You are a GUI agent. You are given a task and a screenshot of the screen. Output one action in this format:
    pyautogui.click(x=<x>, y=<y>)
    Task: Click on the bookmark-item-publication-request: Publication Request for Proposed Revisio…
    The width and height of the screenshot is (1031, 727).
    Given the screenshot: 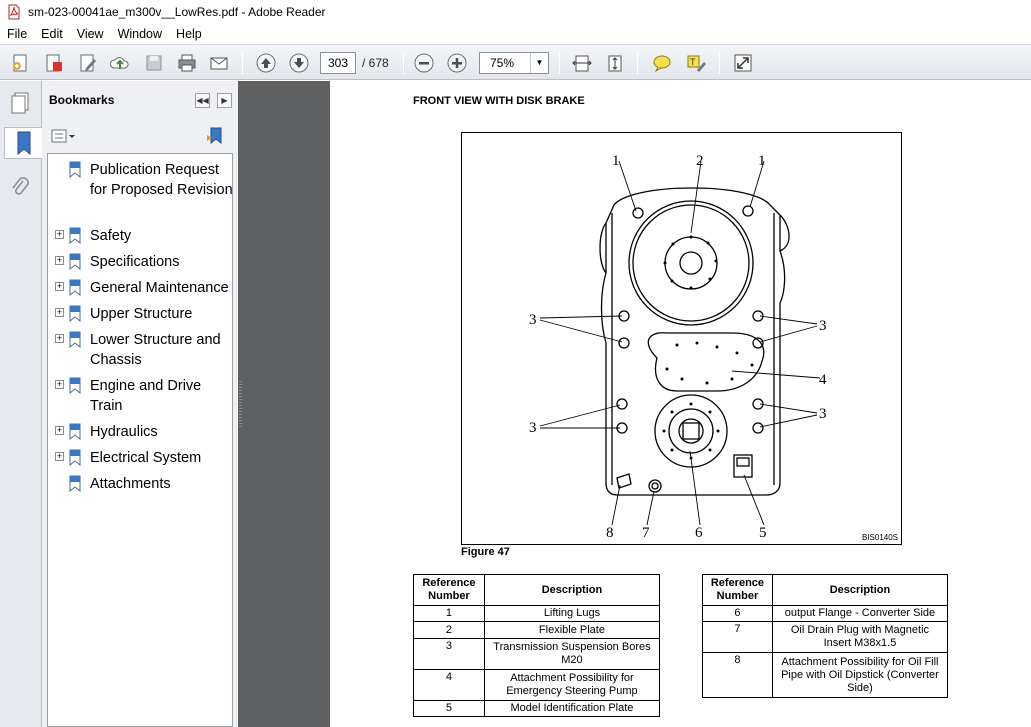 What is the action you would take?
    pyautogui.click(x=141, y=191)
    